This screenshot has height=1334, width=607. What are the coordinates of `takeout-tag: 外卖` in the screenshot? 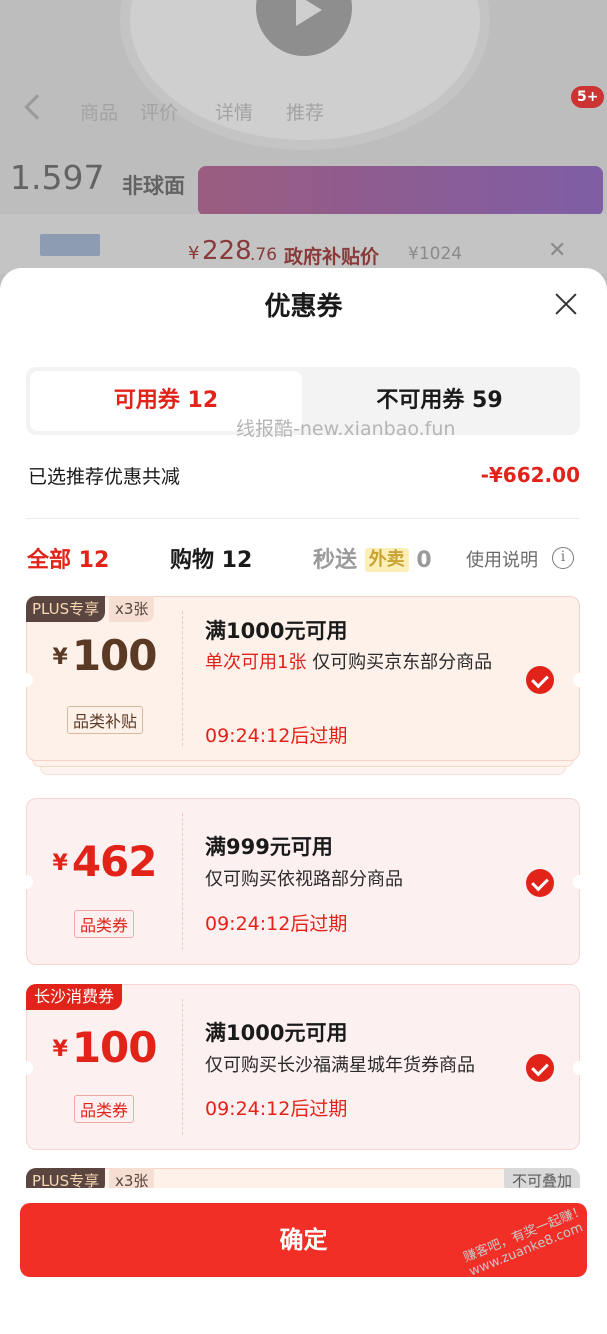 It's located at (386, 560).